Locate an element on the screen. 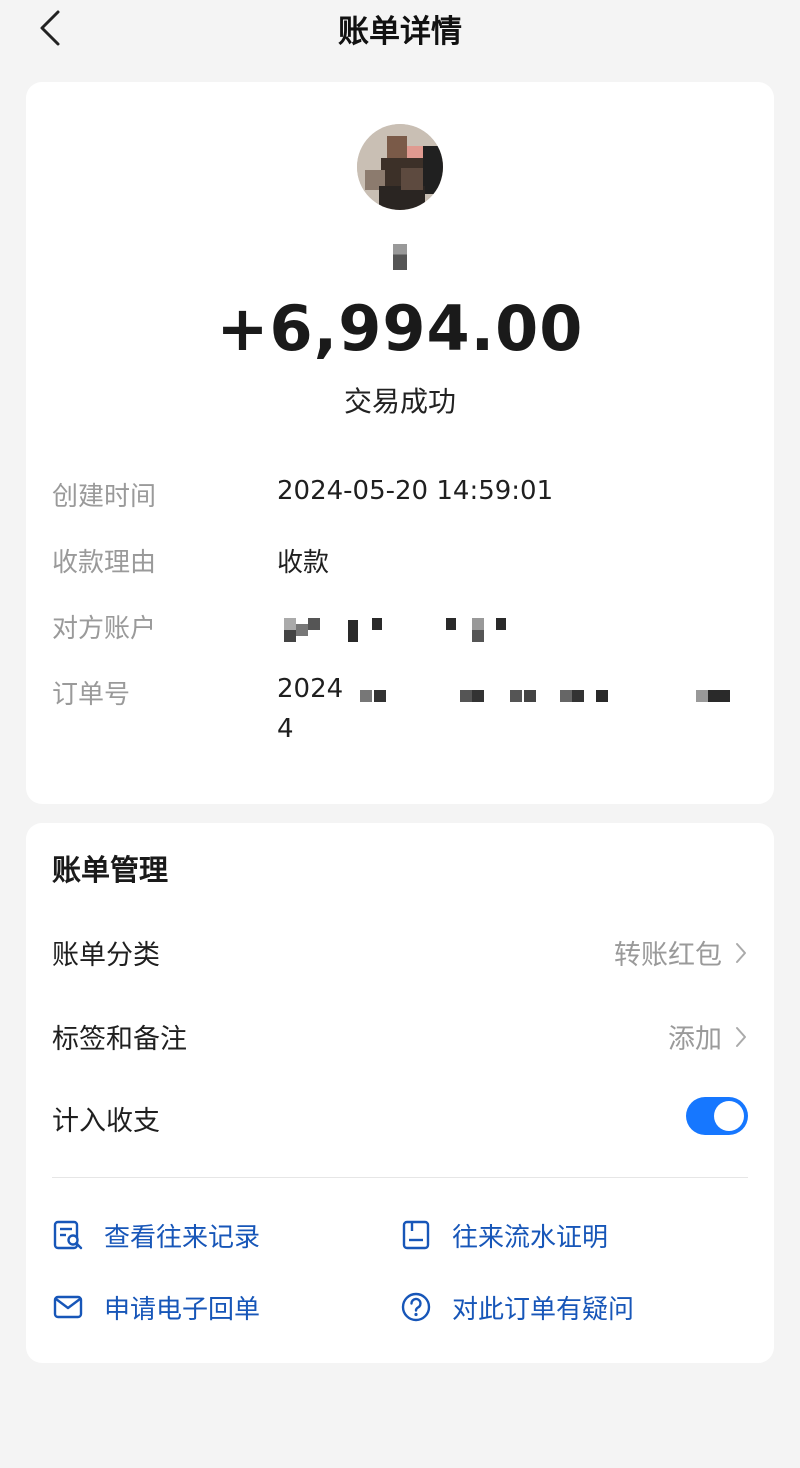 The width and height of the screenshot is (800, 1468). question-icon is located at coordinates (416, 1307).